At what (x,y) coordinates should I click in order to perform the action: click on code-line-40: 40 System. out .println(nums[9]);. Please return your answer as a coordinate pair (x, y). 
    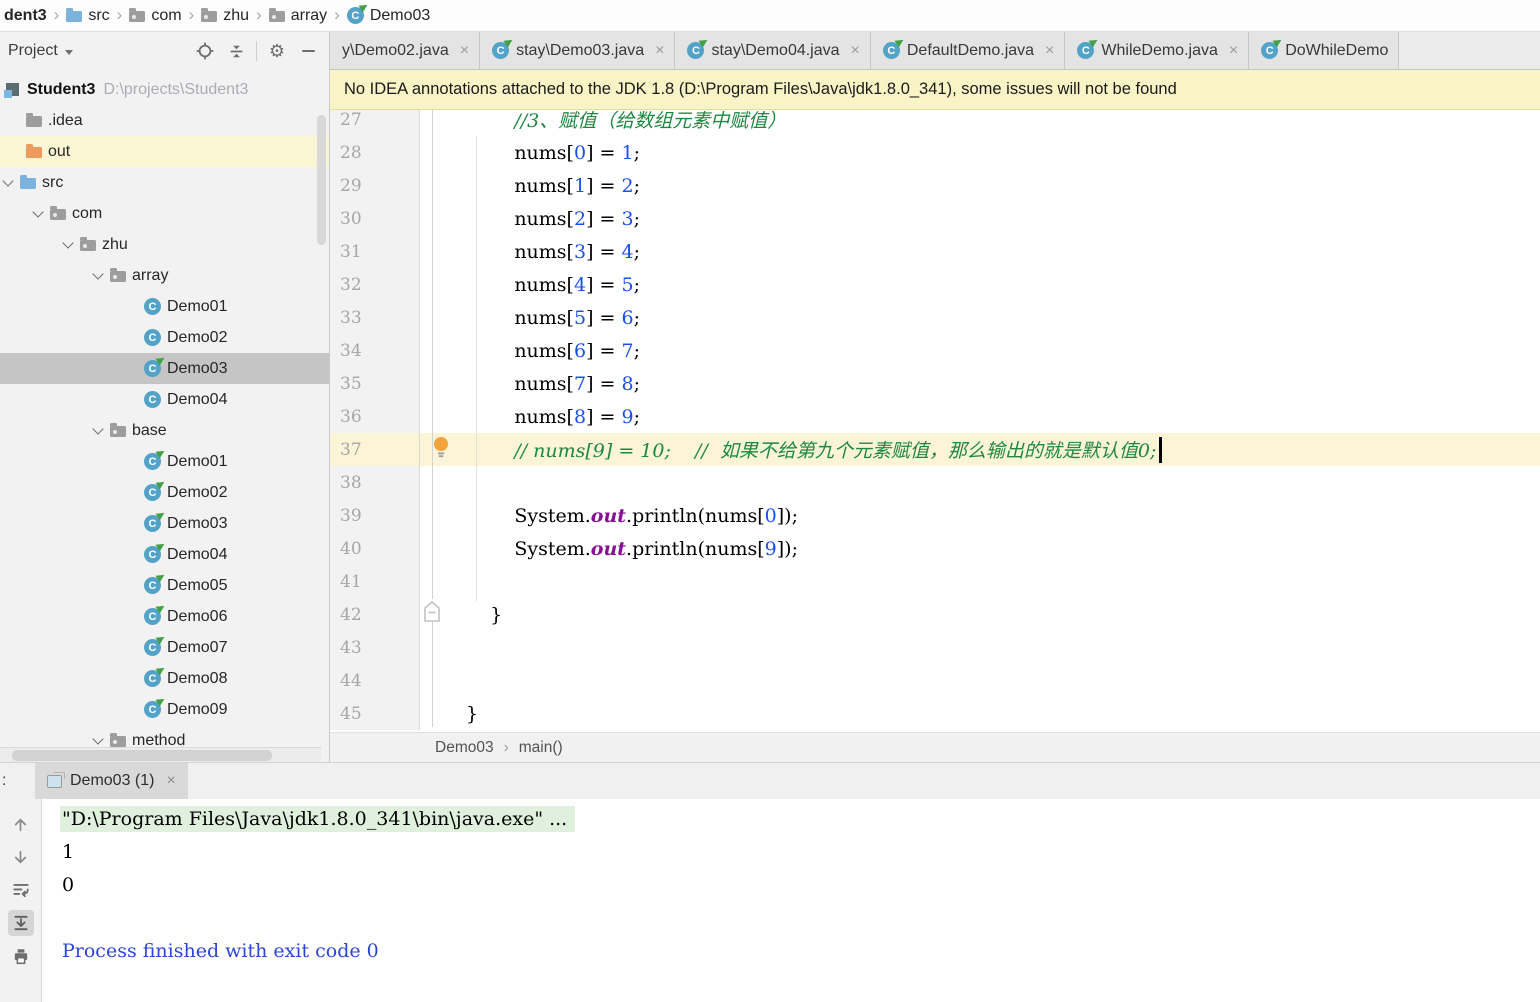
    Looking at the image, I should click on (935, 548).